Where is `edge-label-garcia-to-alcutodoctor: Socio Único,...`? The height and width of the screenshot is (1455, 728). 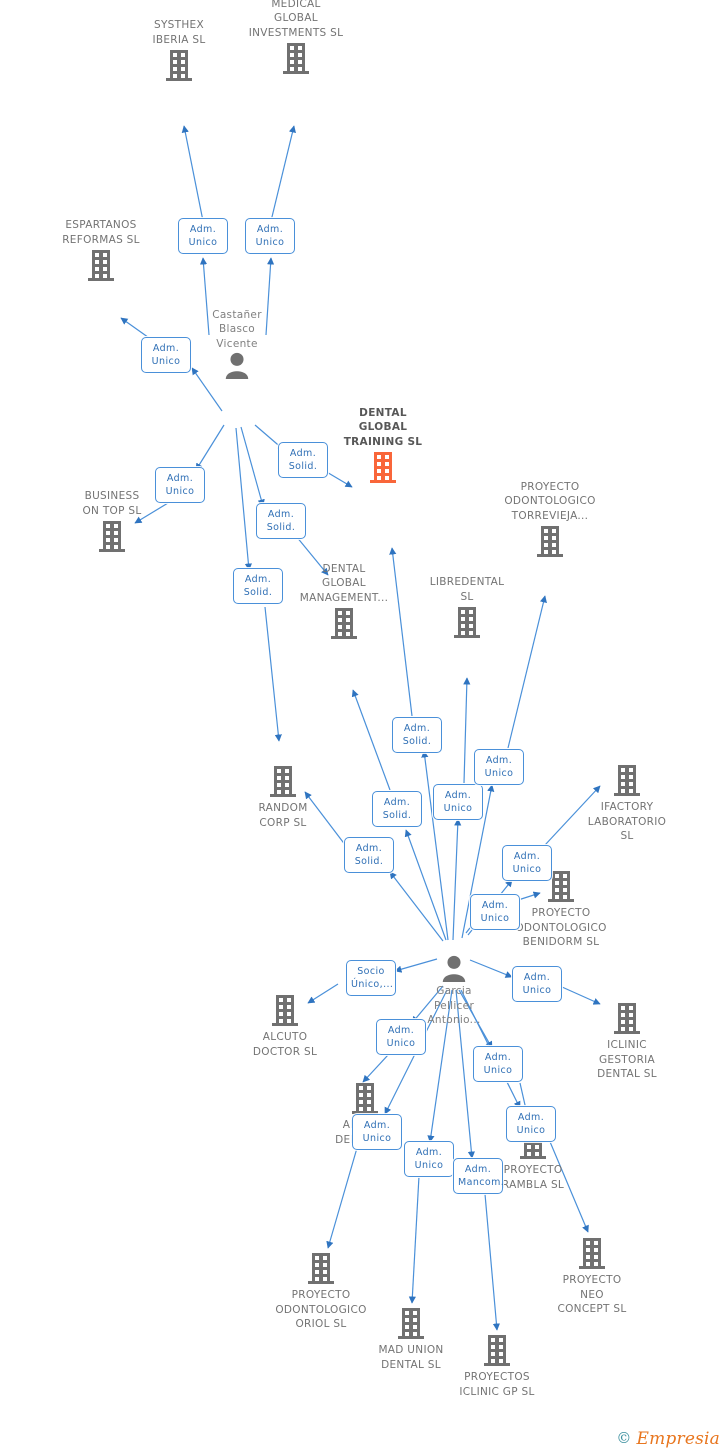
edge-label-garcia-to-alcutodoctor: Socio Único,... is located at coordinates (371, 978).